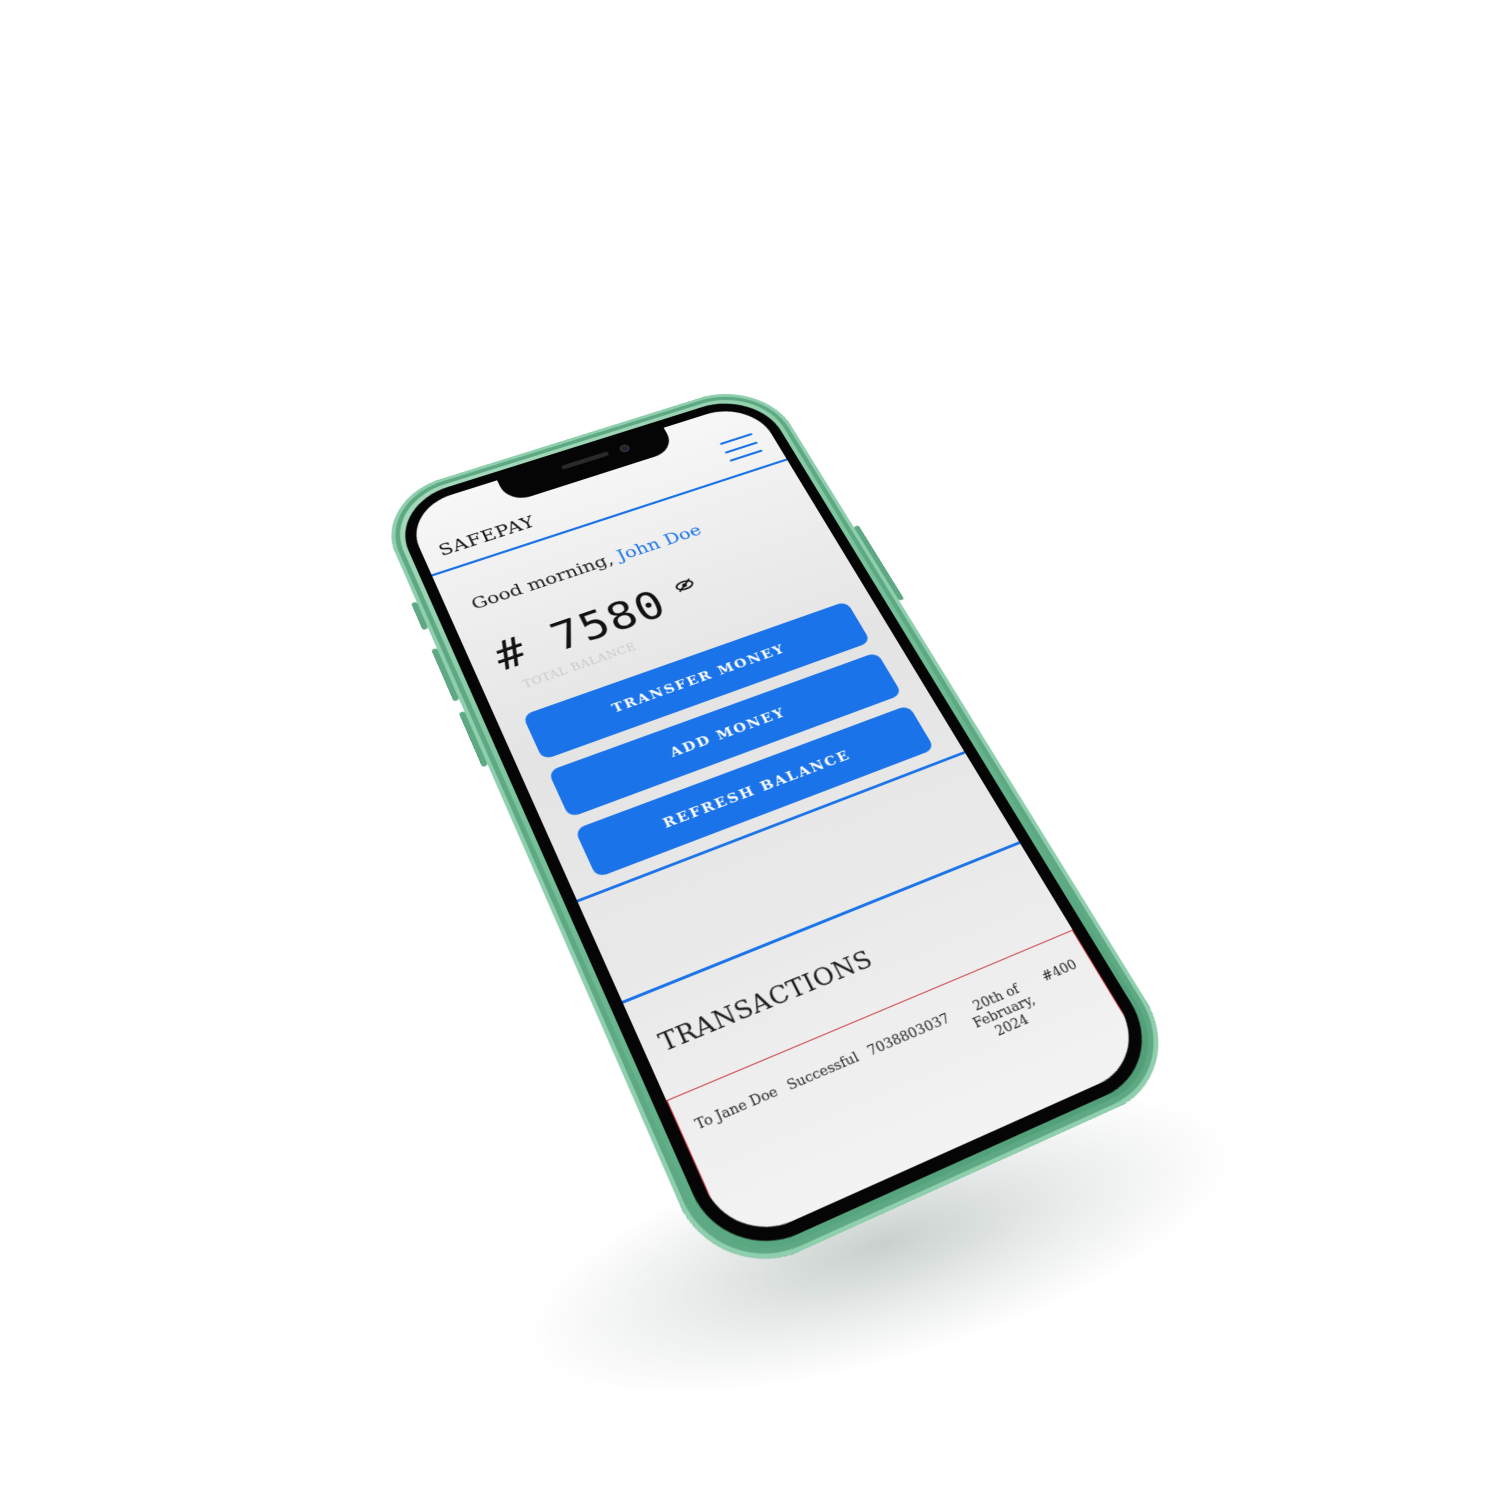 The height and width of the screenshot is (1500, 1500). What do you see at coordinates (487, 536) in the screenshot?
I see `brand-logo: SAFEPAY` at bounding box center [487, 536].